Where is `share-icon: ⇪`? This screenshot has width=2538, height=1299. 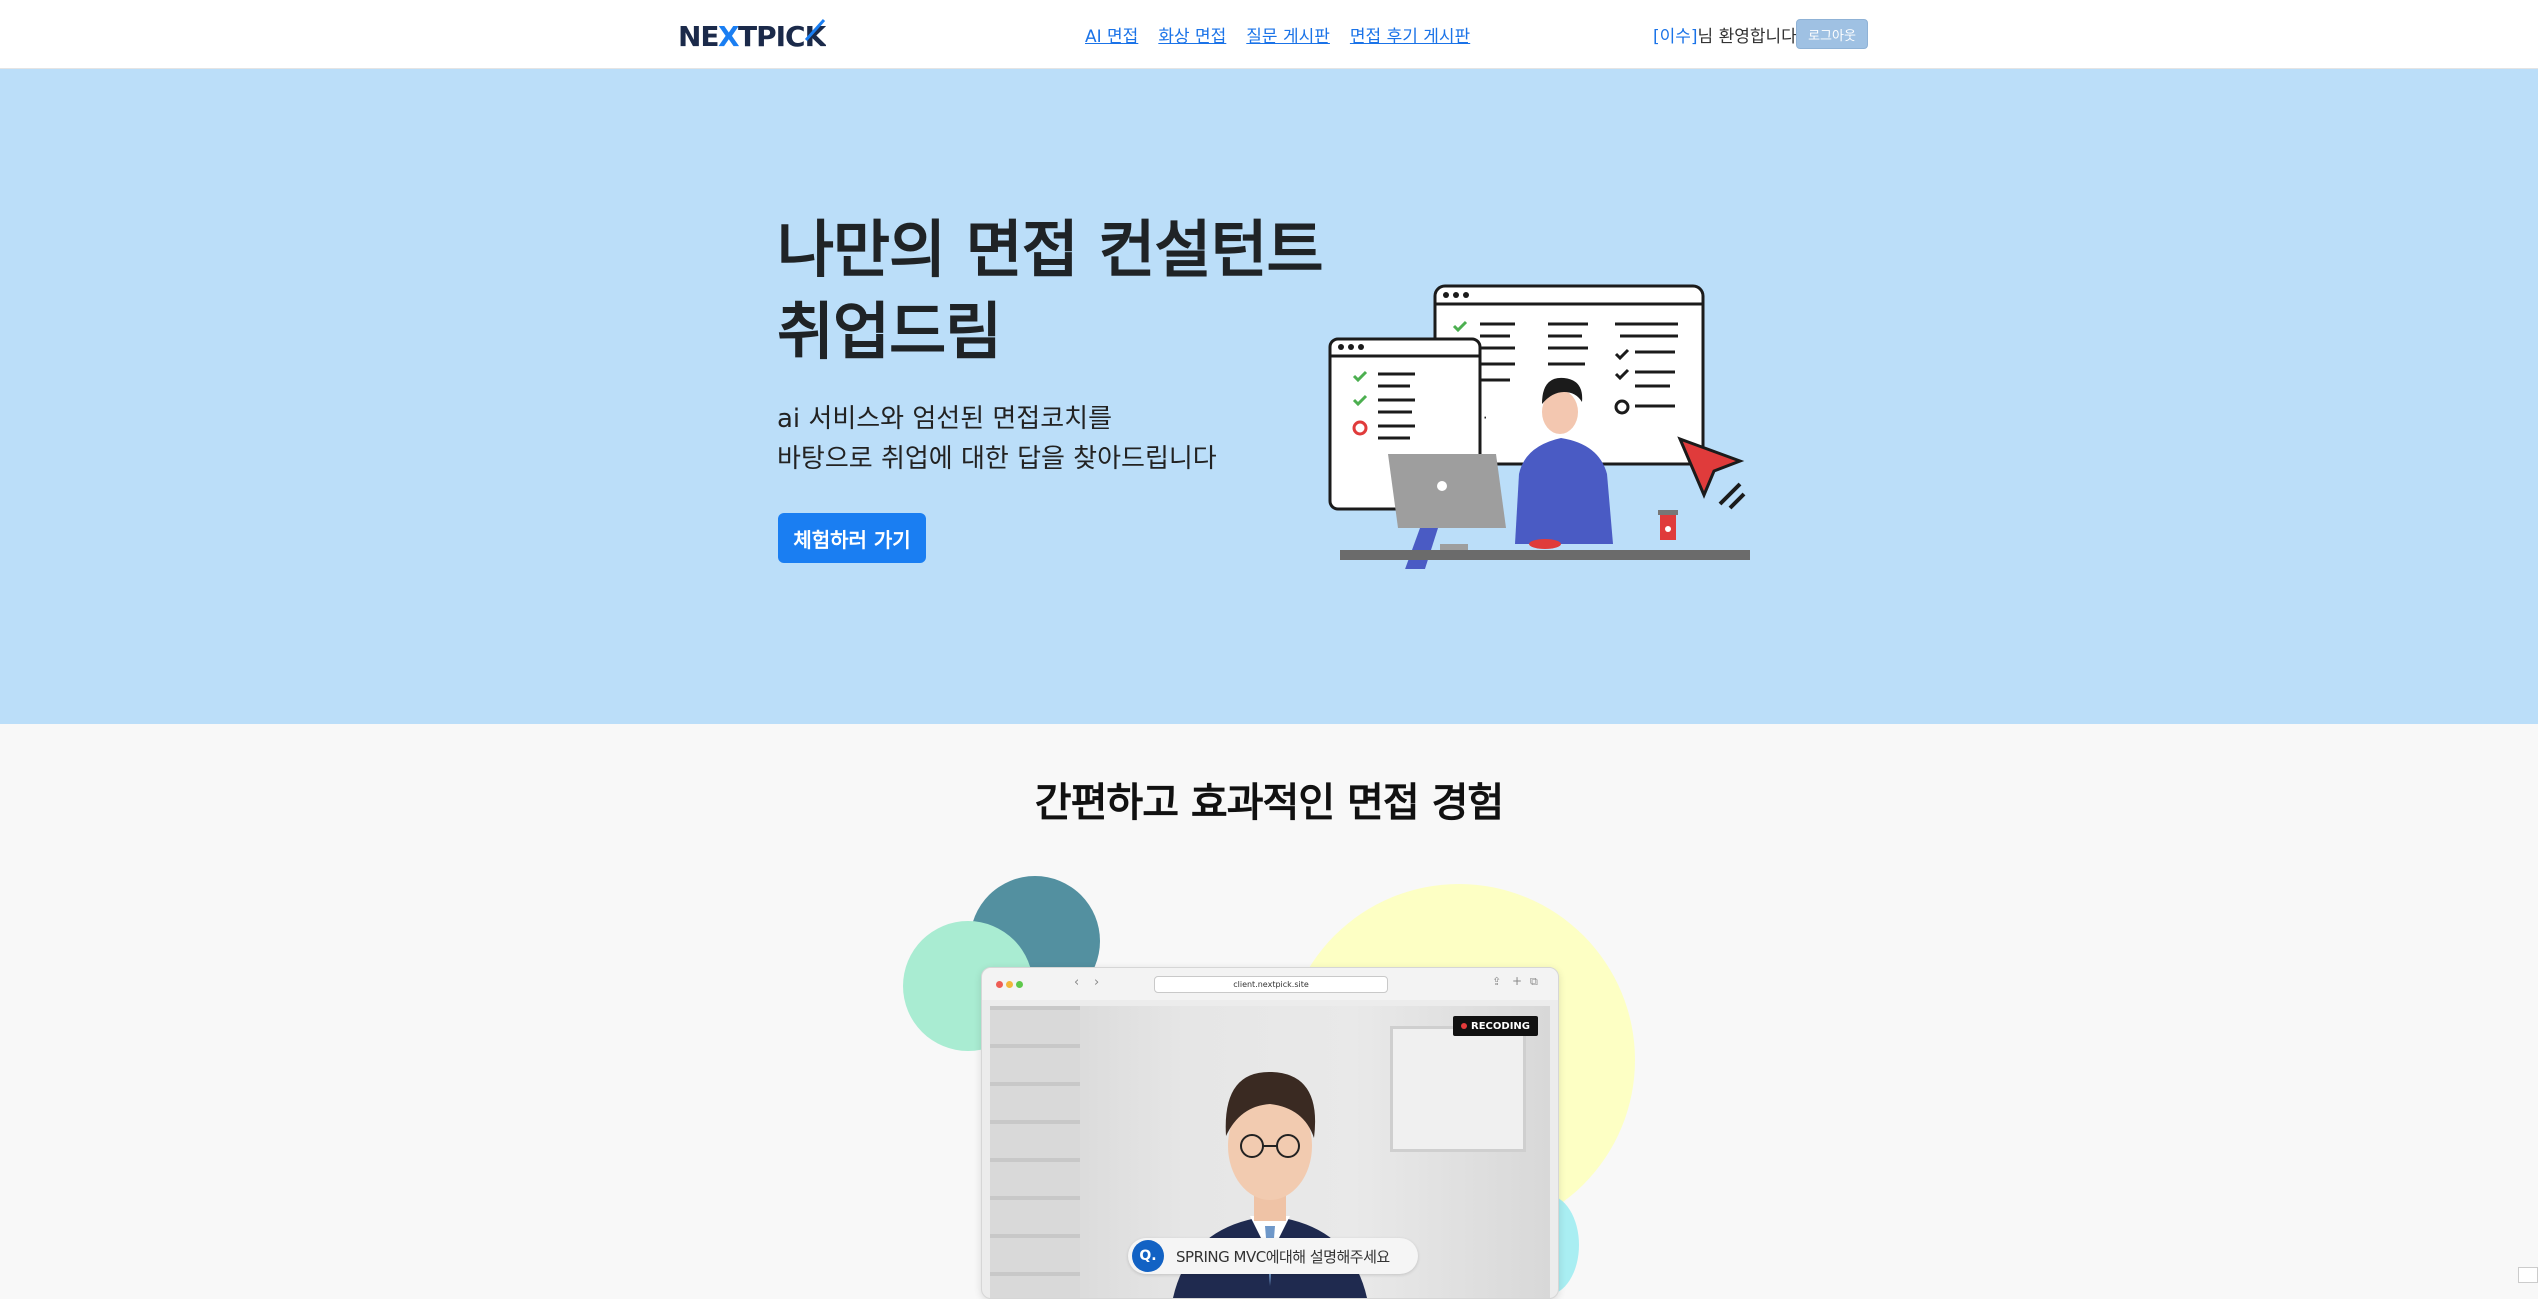
share-icon: ⇪ is located at coordinates (1497, 981).